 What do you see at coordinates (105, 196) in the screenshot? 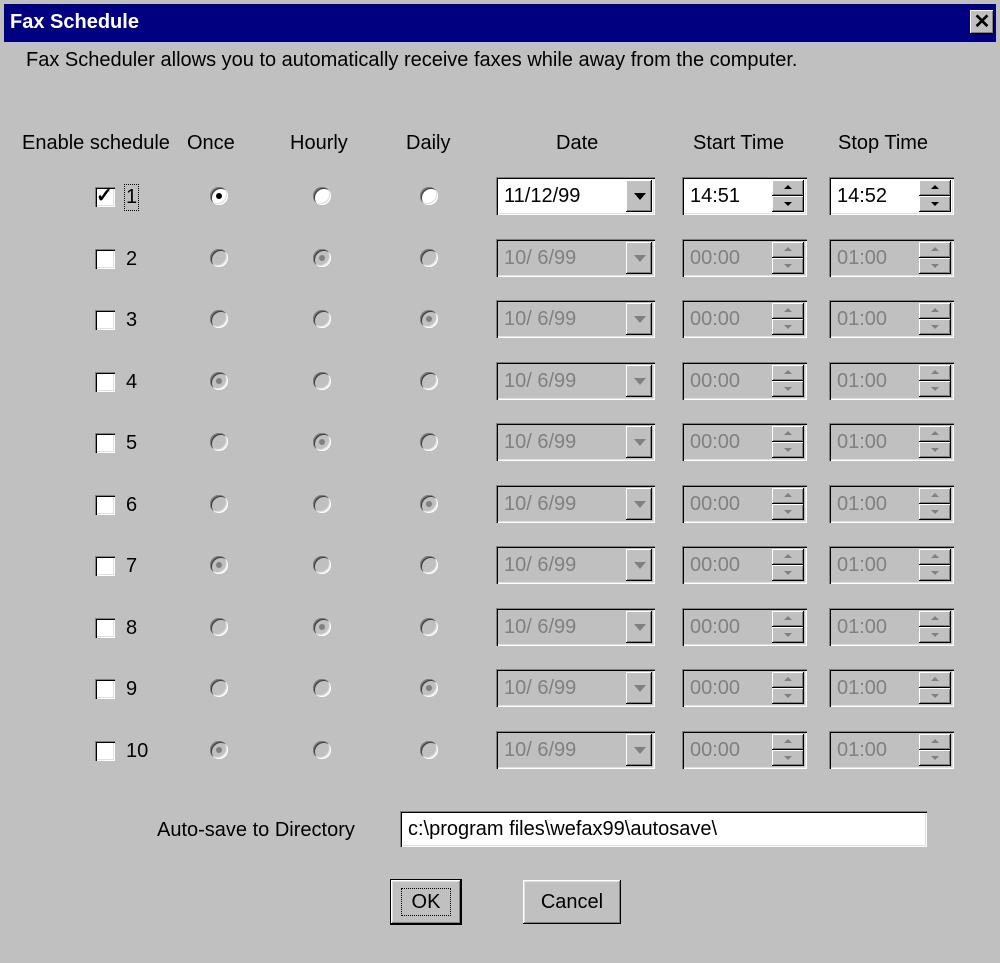
I see `enable-checkbox: ✓` at bounding box center [105, 196].